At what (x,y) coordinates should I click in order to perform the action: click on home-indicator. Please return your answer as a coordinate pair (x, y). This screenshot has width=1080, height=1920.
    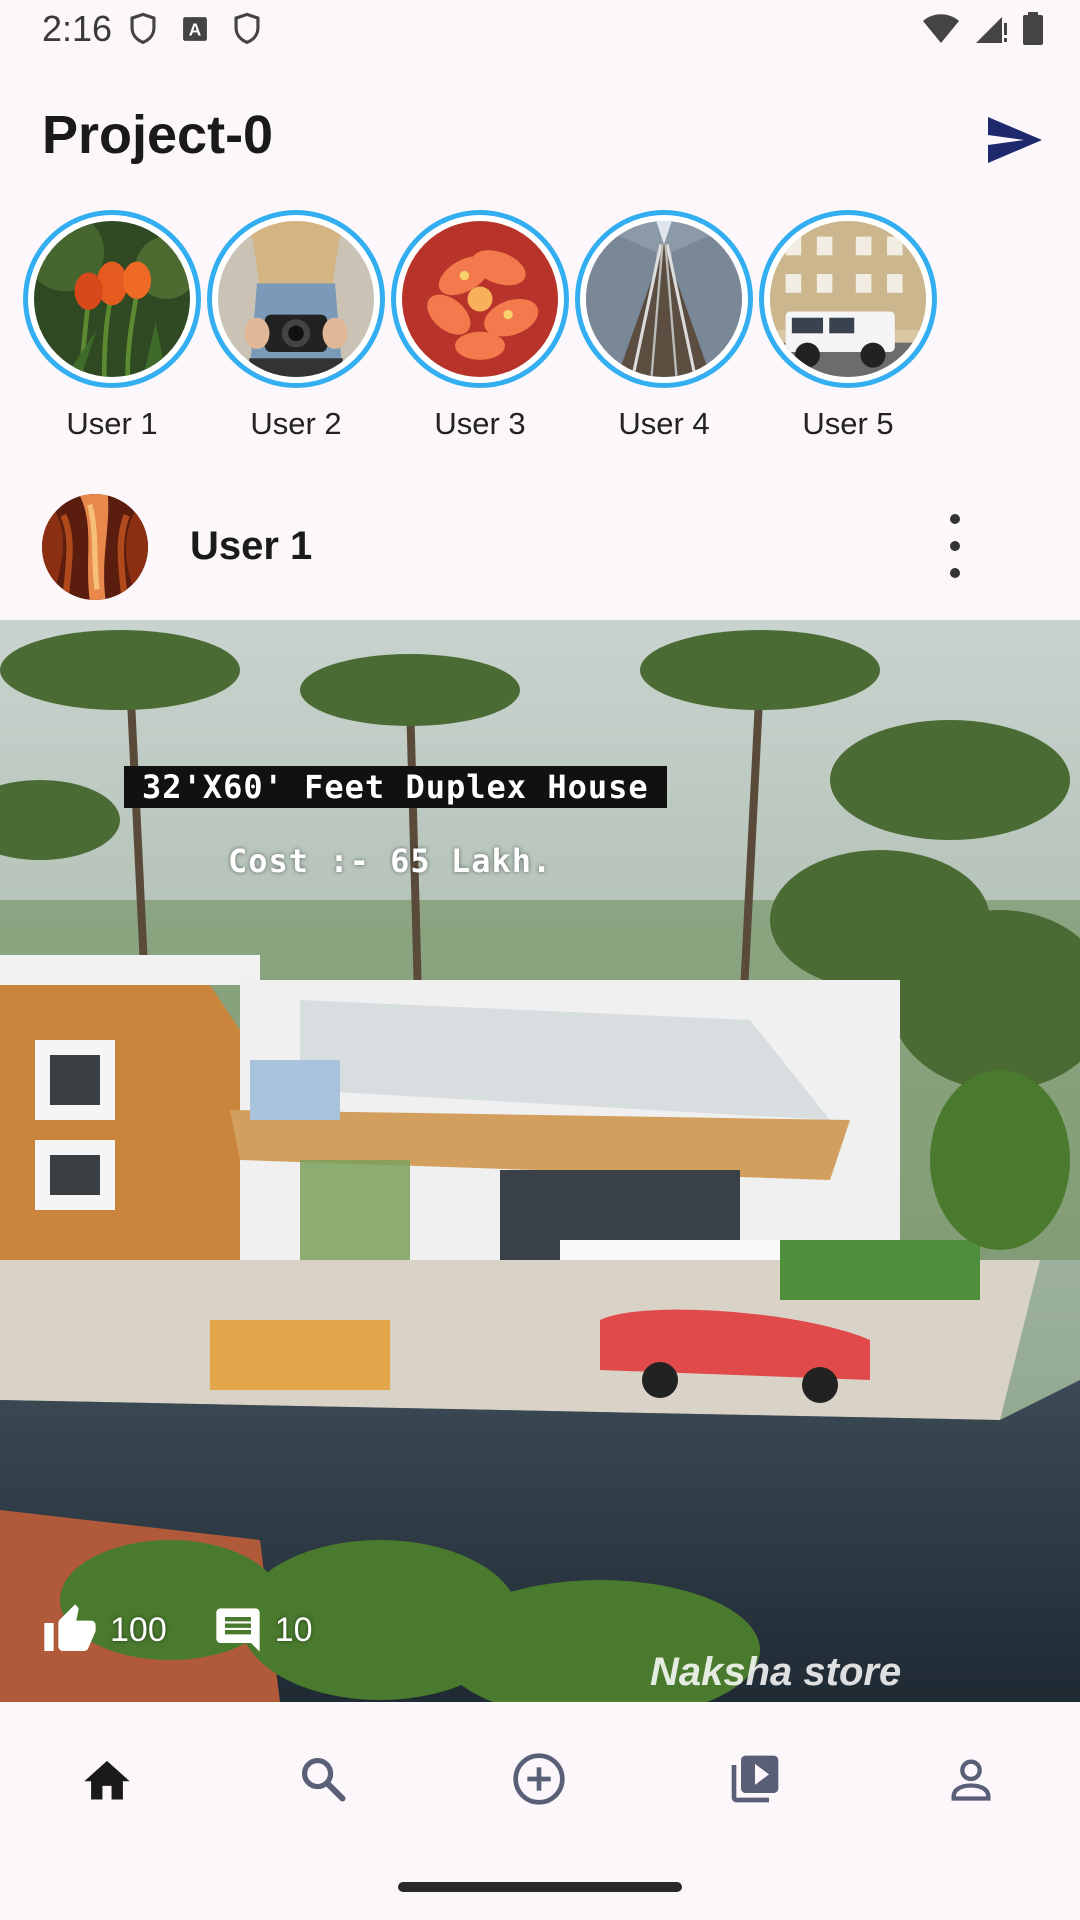
    Looking at the image, I should click on (540, 1887).